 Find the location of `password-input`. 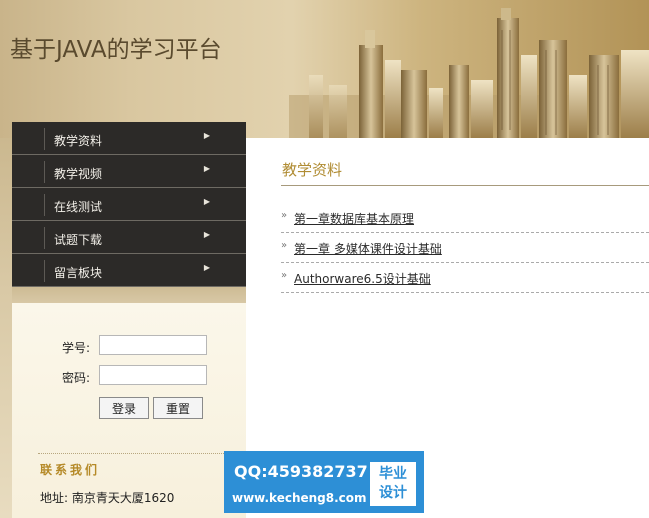

password-input is located at coordinates (153, 375).